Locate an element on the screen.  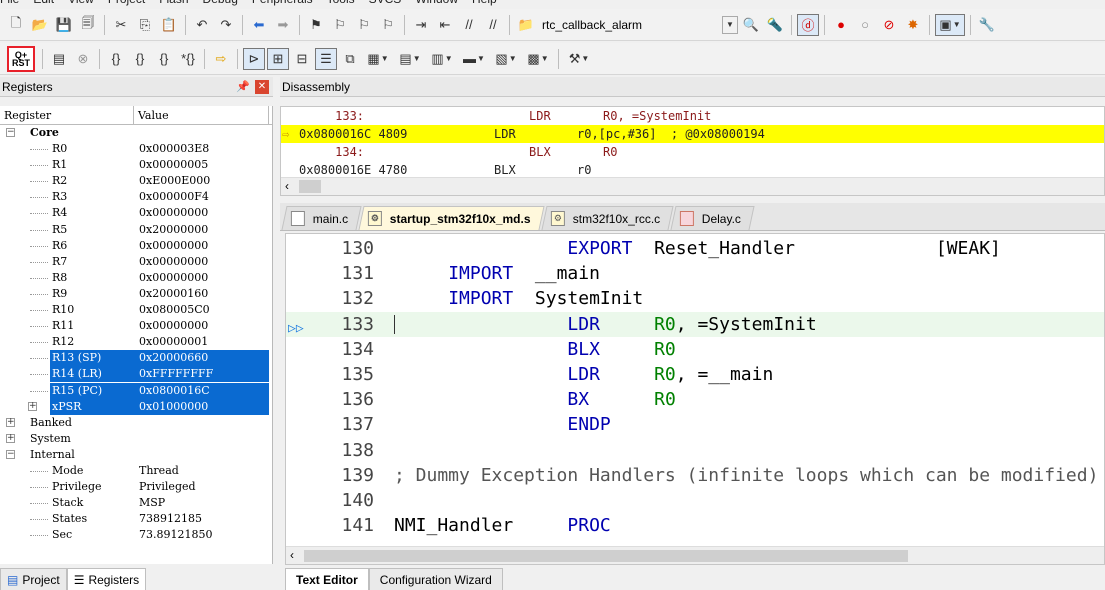
code-line: 133 LDR R0, =SystemInit ▷▷ is located at coordinates (695, 324).